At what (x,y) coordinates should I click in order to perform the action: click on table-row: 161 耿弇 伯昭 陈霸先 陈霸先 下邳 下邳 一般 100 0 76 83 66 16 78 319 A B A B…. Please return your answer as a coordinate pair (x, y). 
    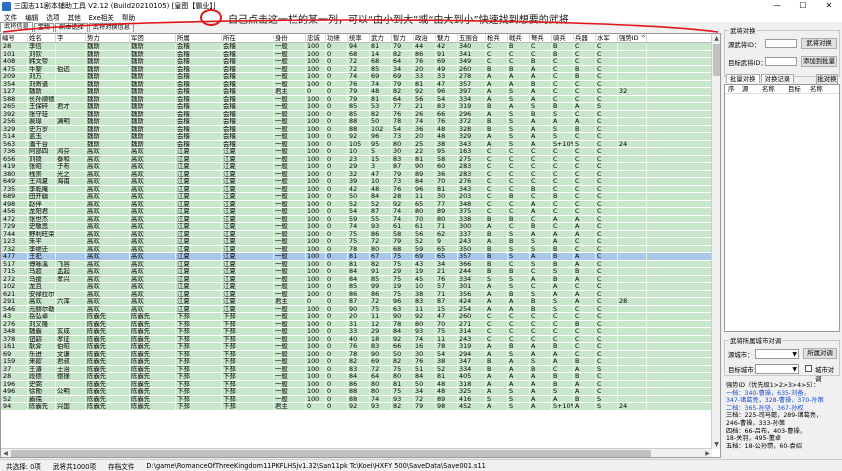
    Looking at the image, I should click on (356, 347).